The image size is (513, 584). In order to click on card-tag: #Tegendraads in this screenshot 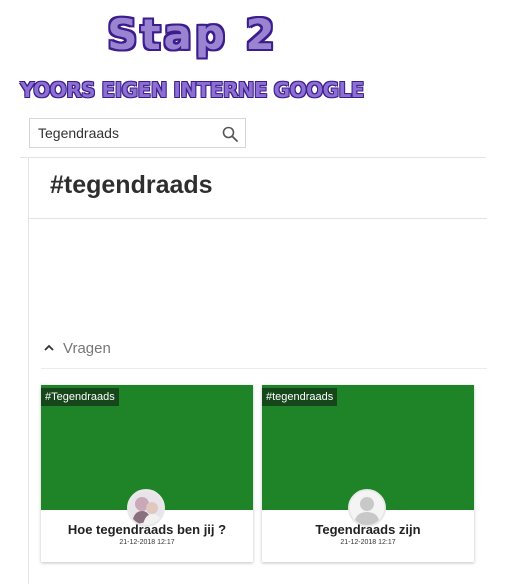, I will do `click(80, 397)`.